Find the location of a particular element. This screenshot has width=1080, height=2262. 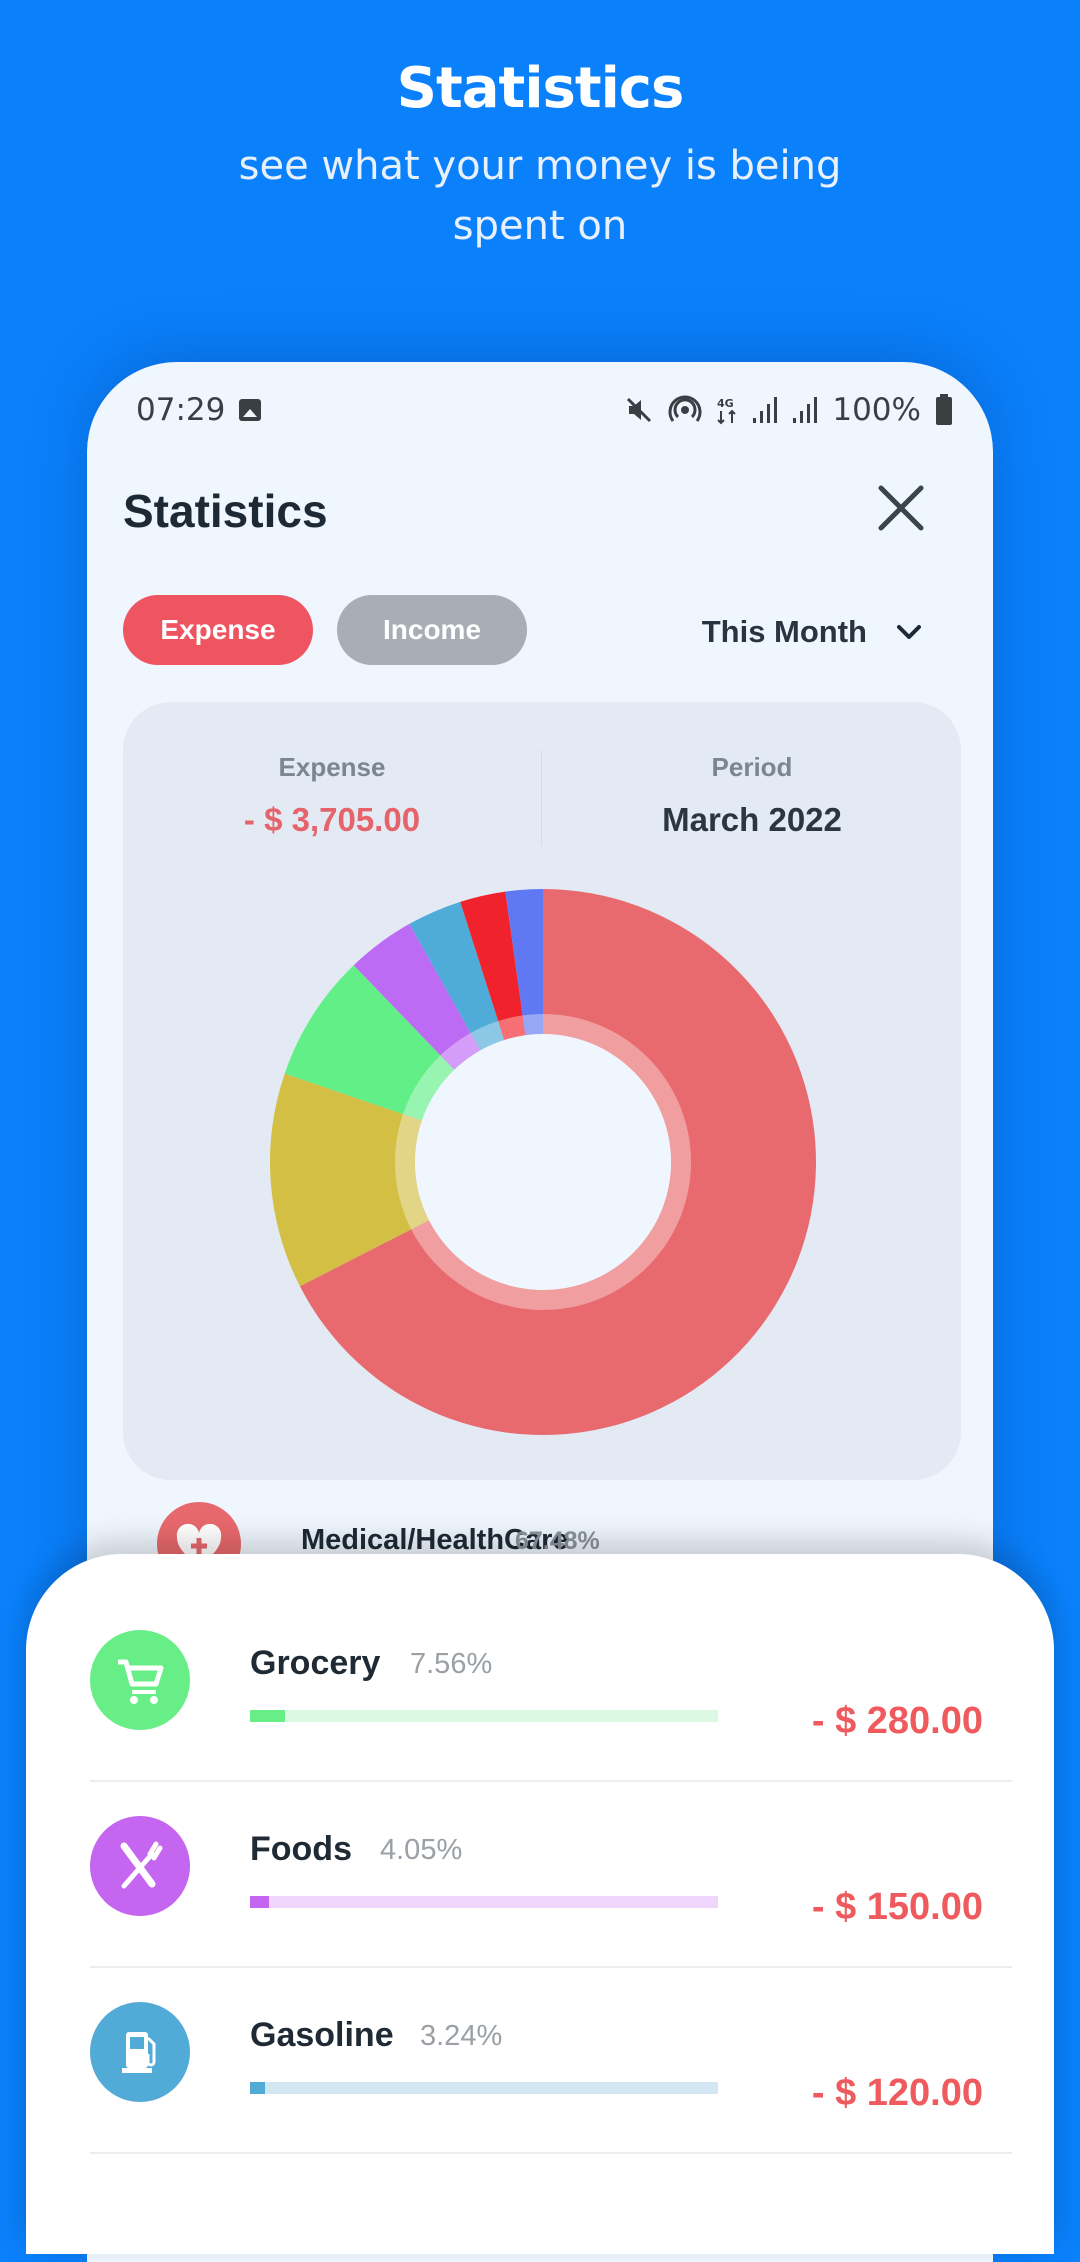

knife-fork-icon is located at coordinates (141, 1865).